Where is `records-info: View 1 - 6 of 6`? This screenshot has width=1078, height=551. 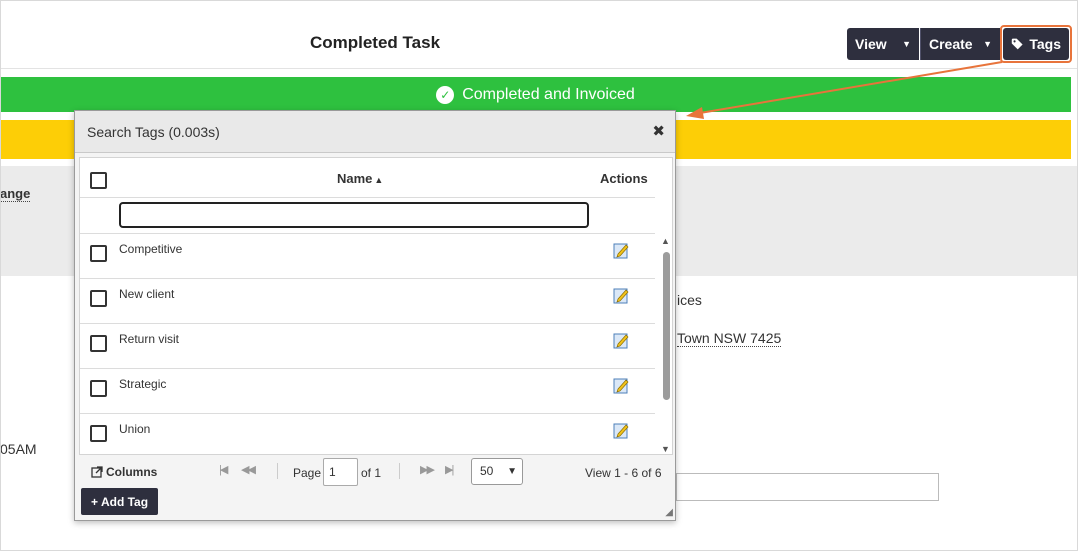
records-info: View 1 - 6 of 6 is located at coordinates (623, 473).